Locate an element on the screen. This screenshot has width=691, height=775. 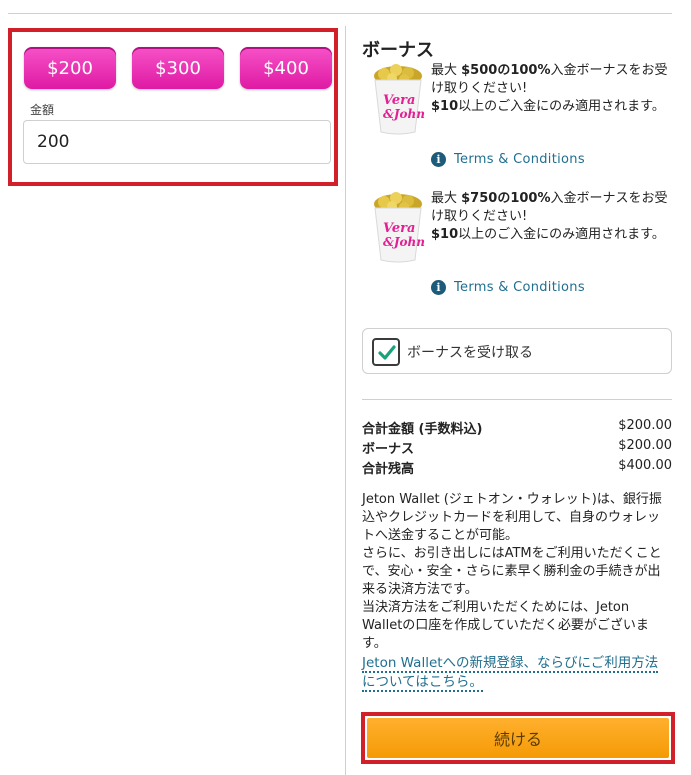
continue-highlight: 続ける is located at coordinates (518, 738).